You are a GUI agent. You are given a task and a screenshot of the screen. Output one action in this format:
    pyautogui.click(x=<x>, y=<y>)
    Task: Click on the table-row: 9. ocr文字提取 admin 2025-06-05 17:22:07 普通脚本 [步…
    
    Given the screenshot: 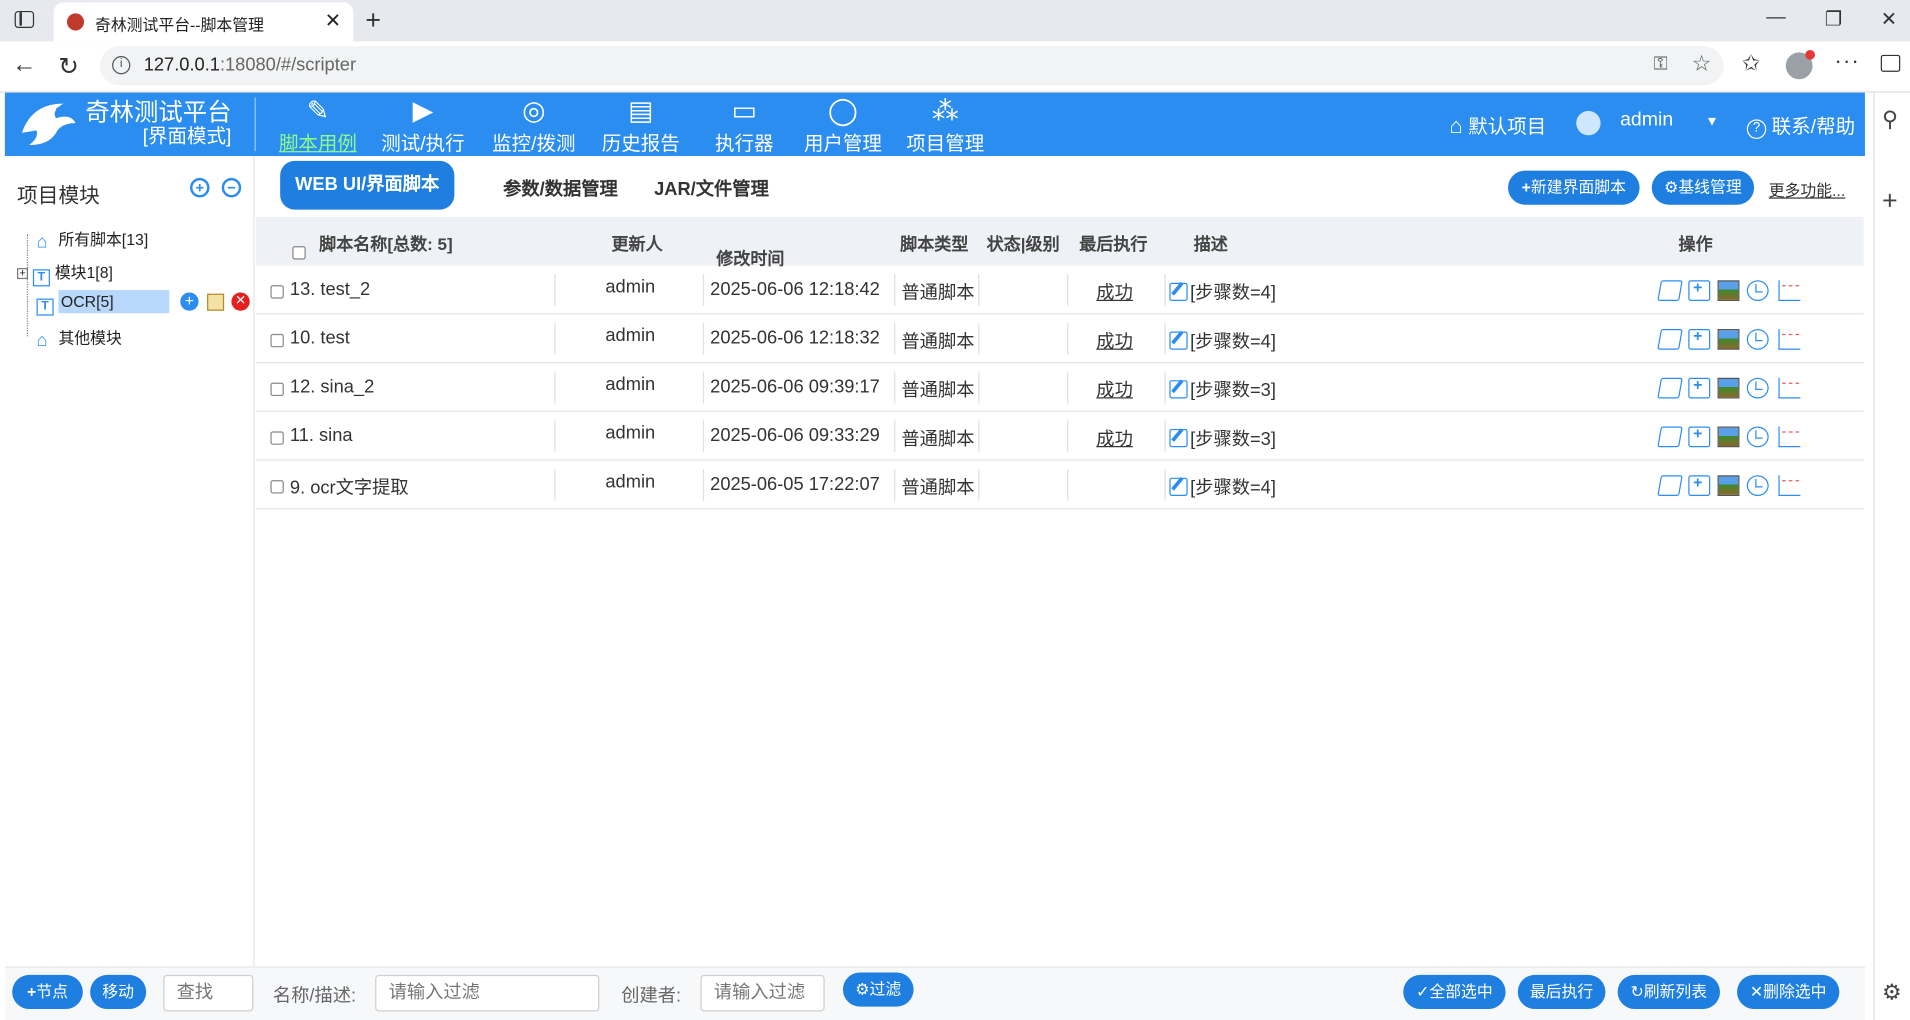 What is the action you would take?
    pyautogui.click(x=1059, y=485)
    